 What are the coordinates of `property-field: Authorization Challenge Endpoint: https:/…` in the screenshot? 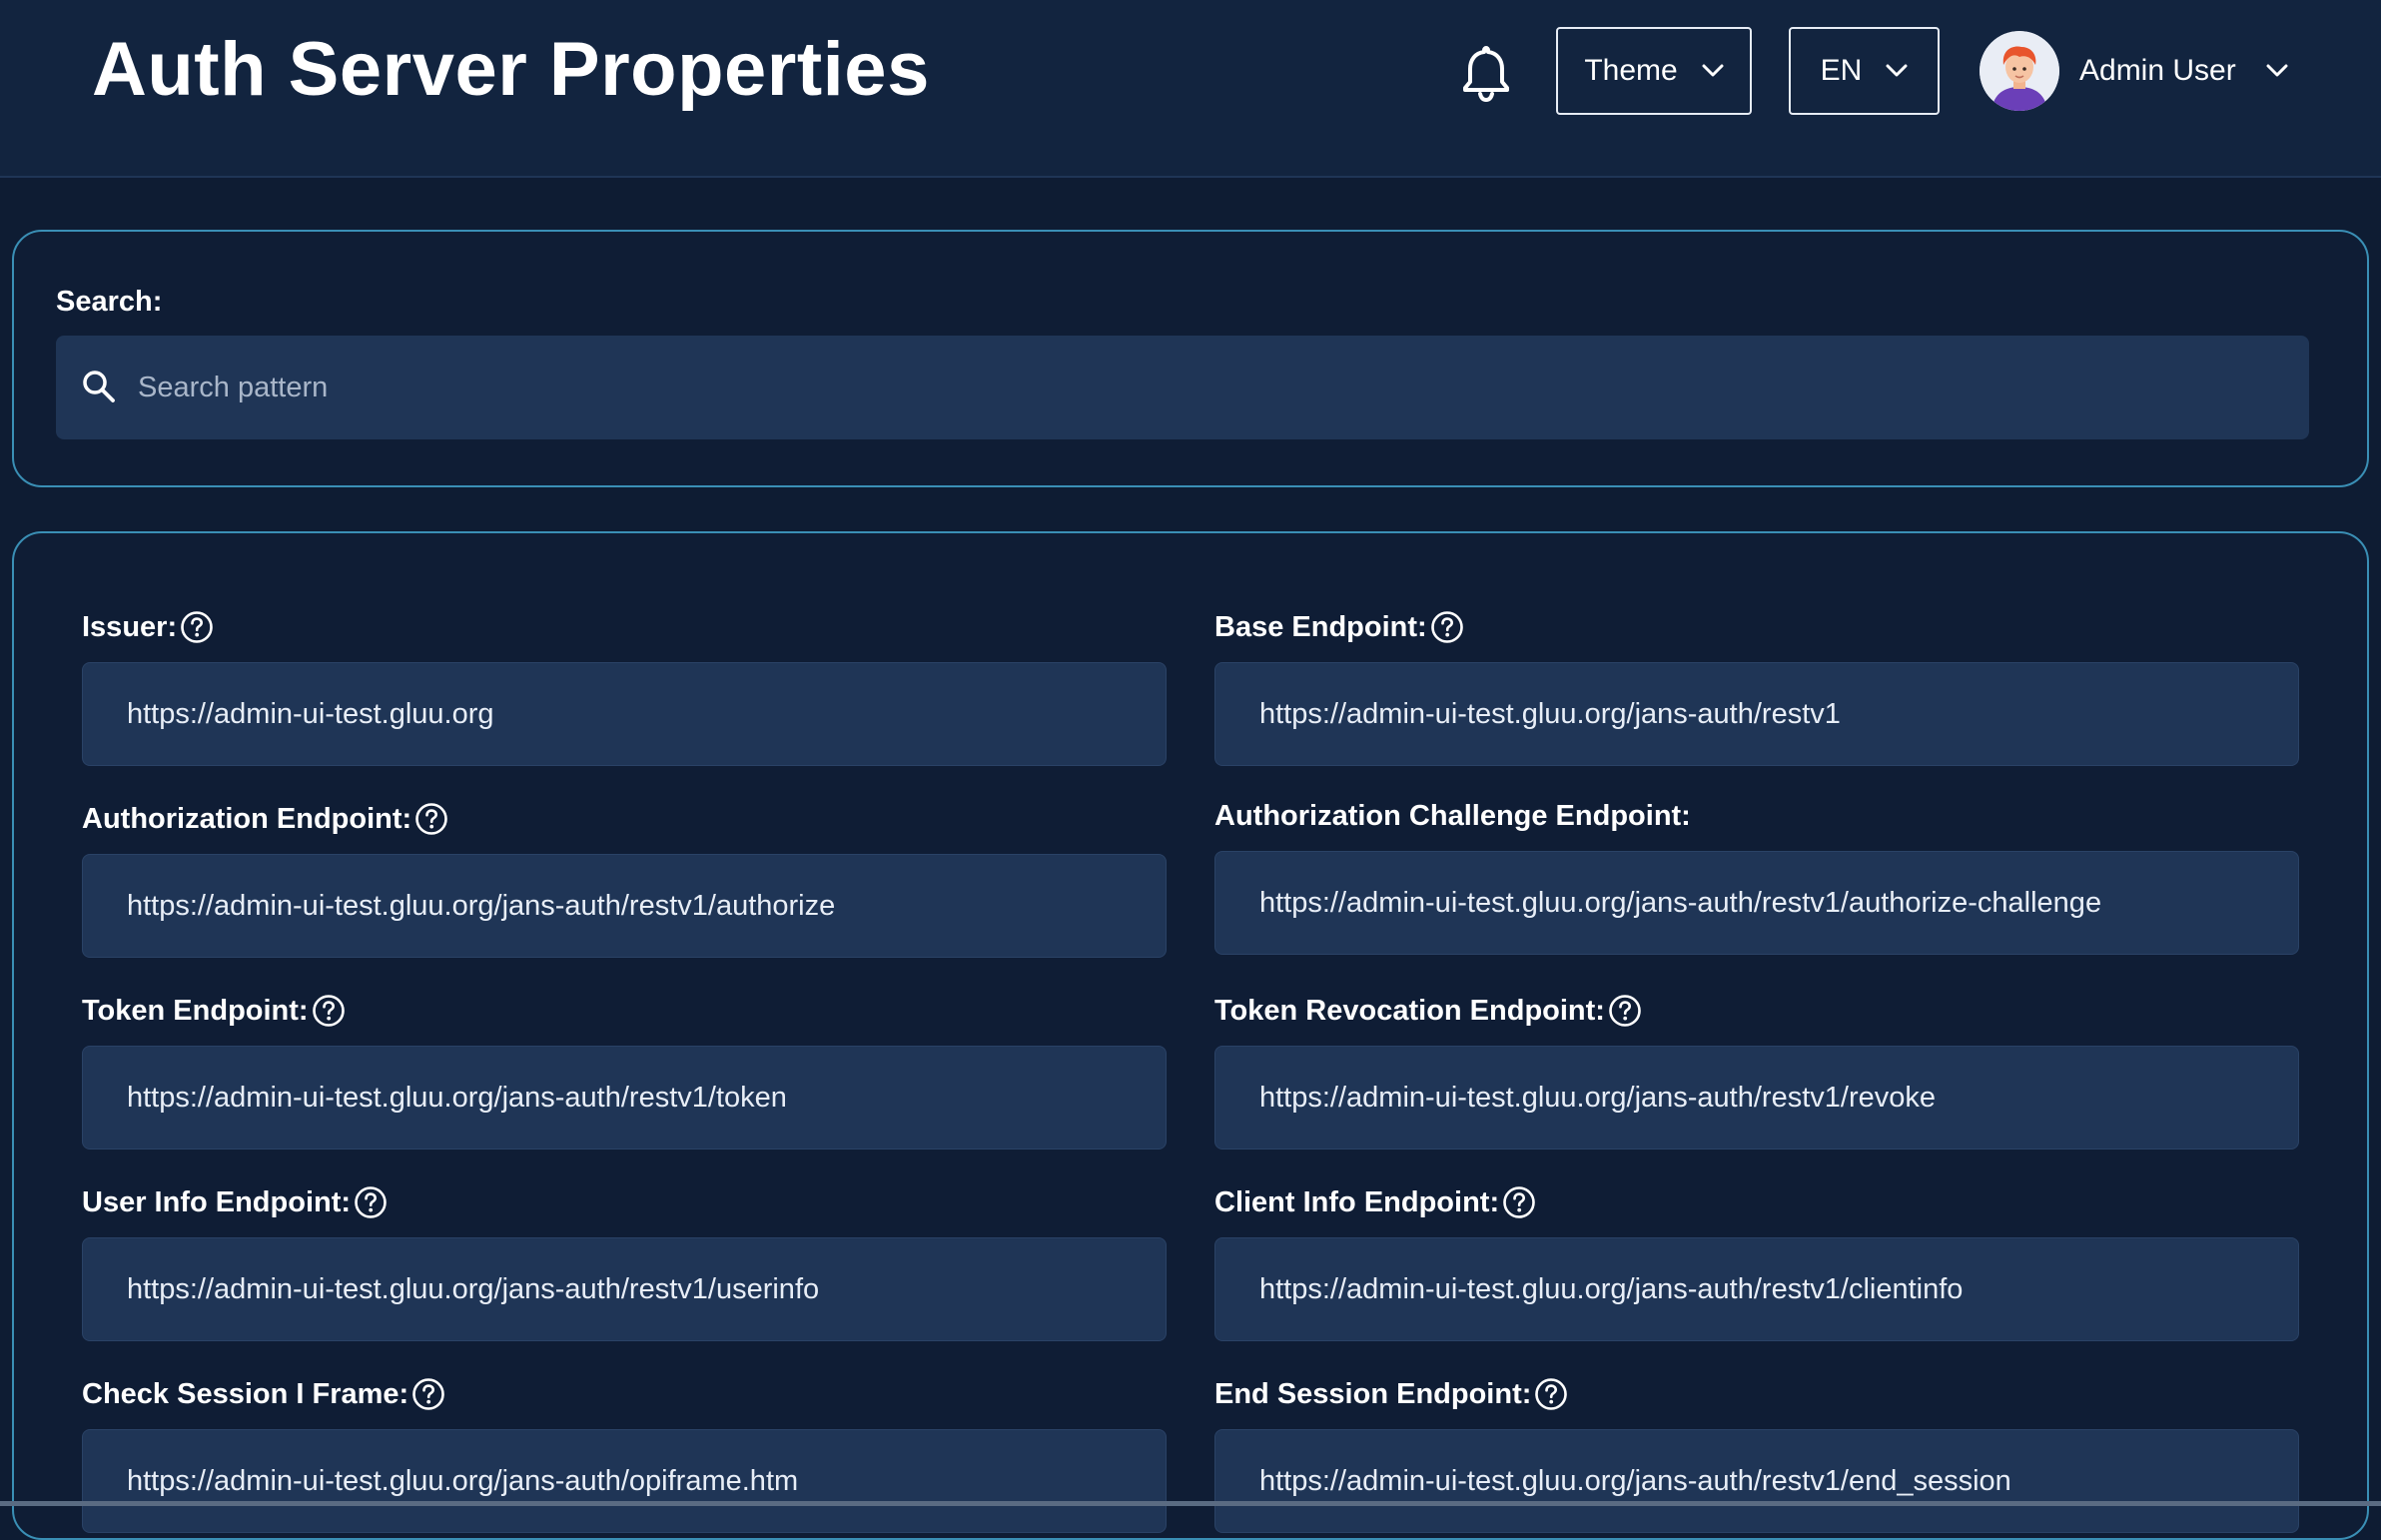 It's located at (1757, 875).